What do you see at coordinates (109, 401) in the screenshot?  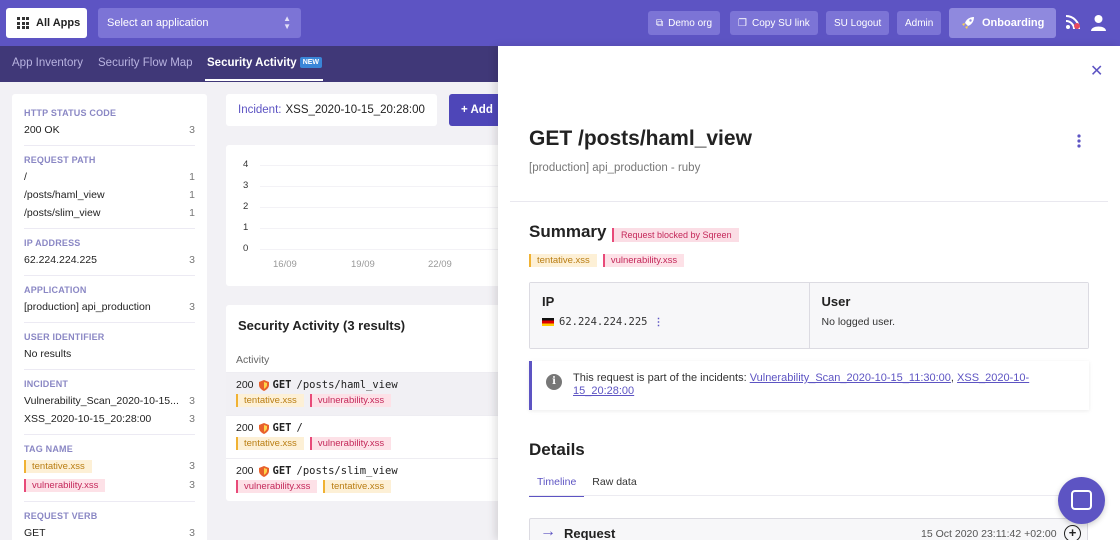 I see `filter-item: Vulnerability_Scan_2020-10-15... 3` at bounding box center [109, 401].